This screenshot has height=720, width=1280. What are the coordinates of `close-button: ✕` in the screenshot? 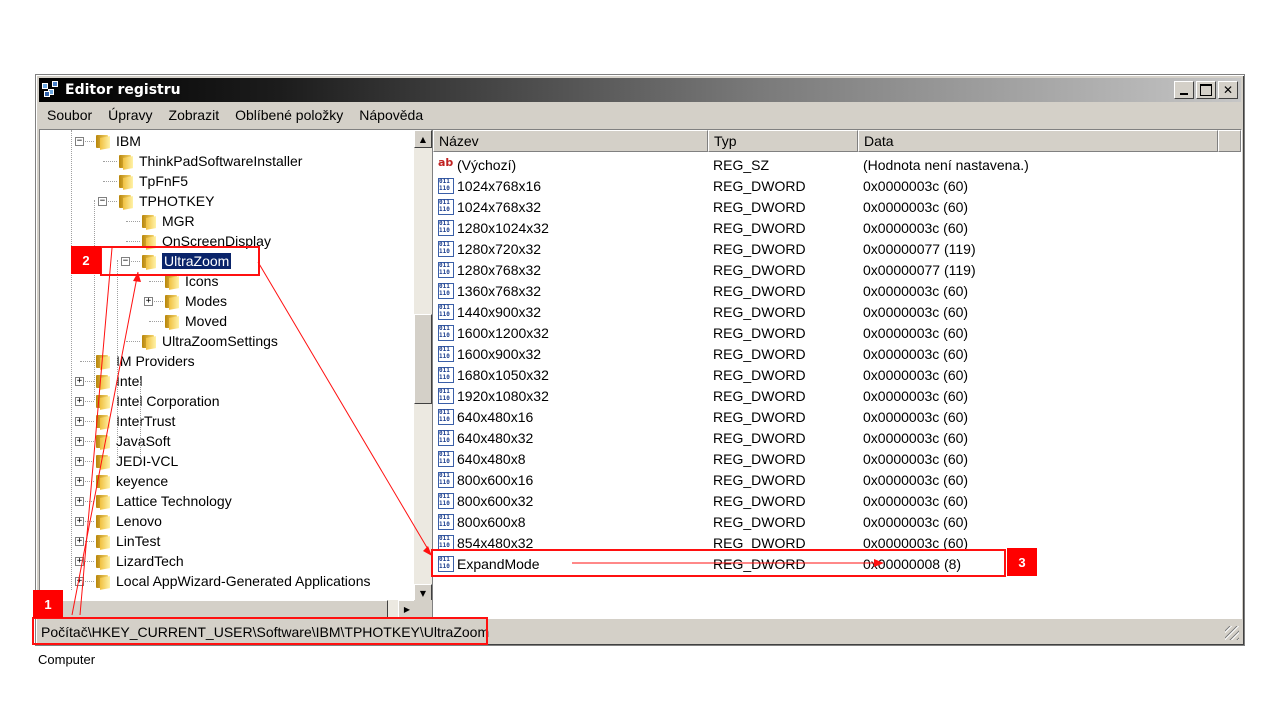 It's located at (1228, 90).